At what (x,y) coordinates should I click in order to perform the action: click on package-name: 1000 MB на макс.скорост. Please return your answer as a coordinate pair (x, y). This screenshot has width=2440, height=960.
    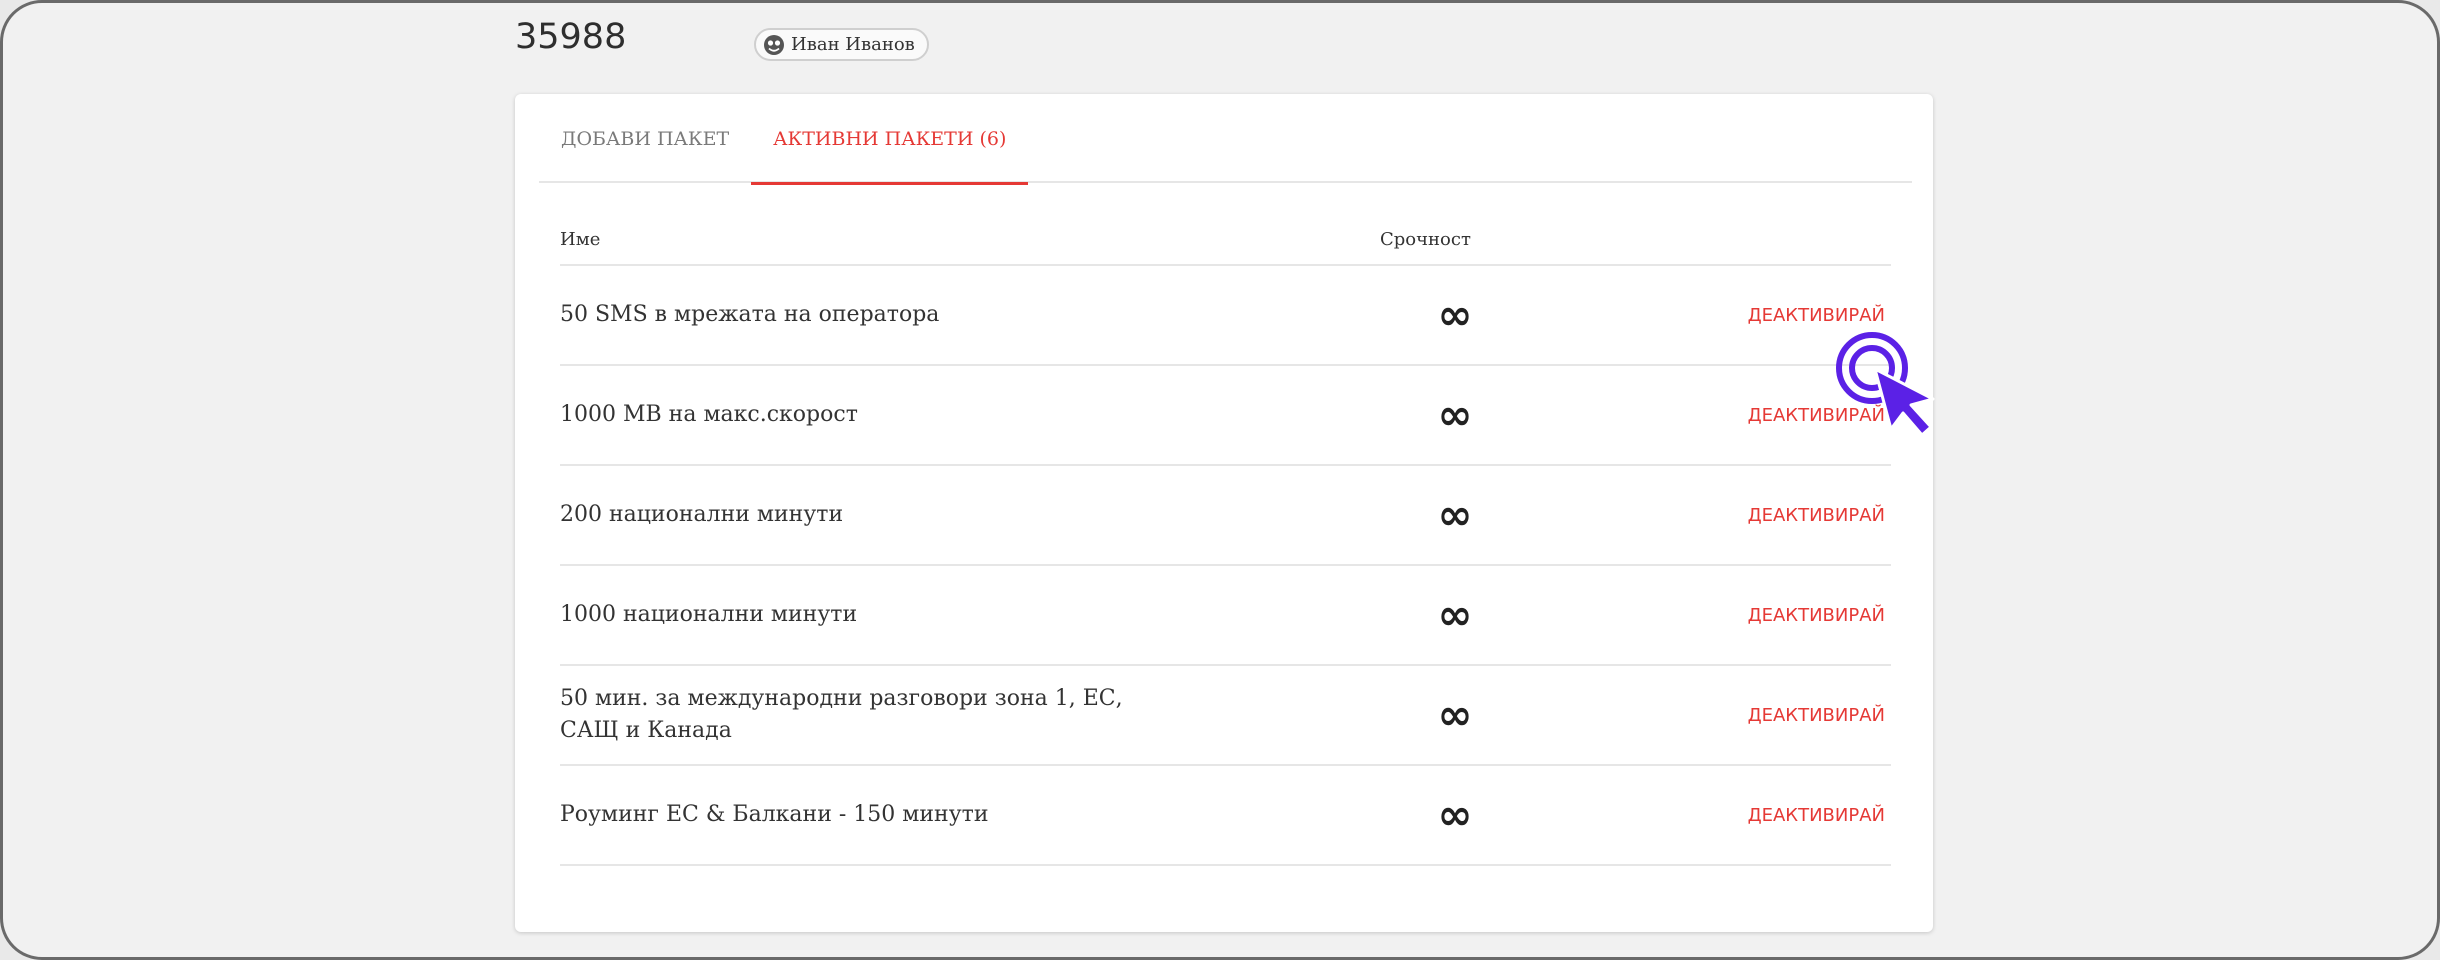
    Looking at the image, I should click on (709, 414).